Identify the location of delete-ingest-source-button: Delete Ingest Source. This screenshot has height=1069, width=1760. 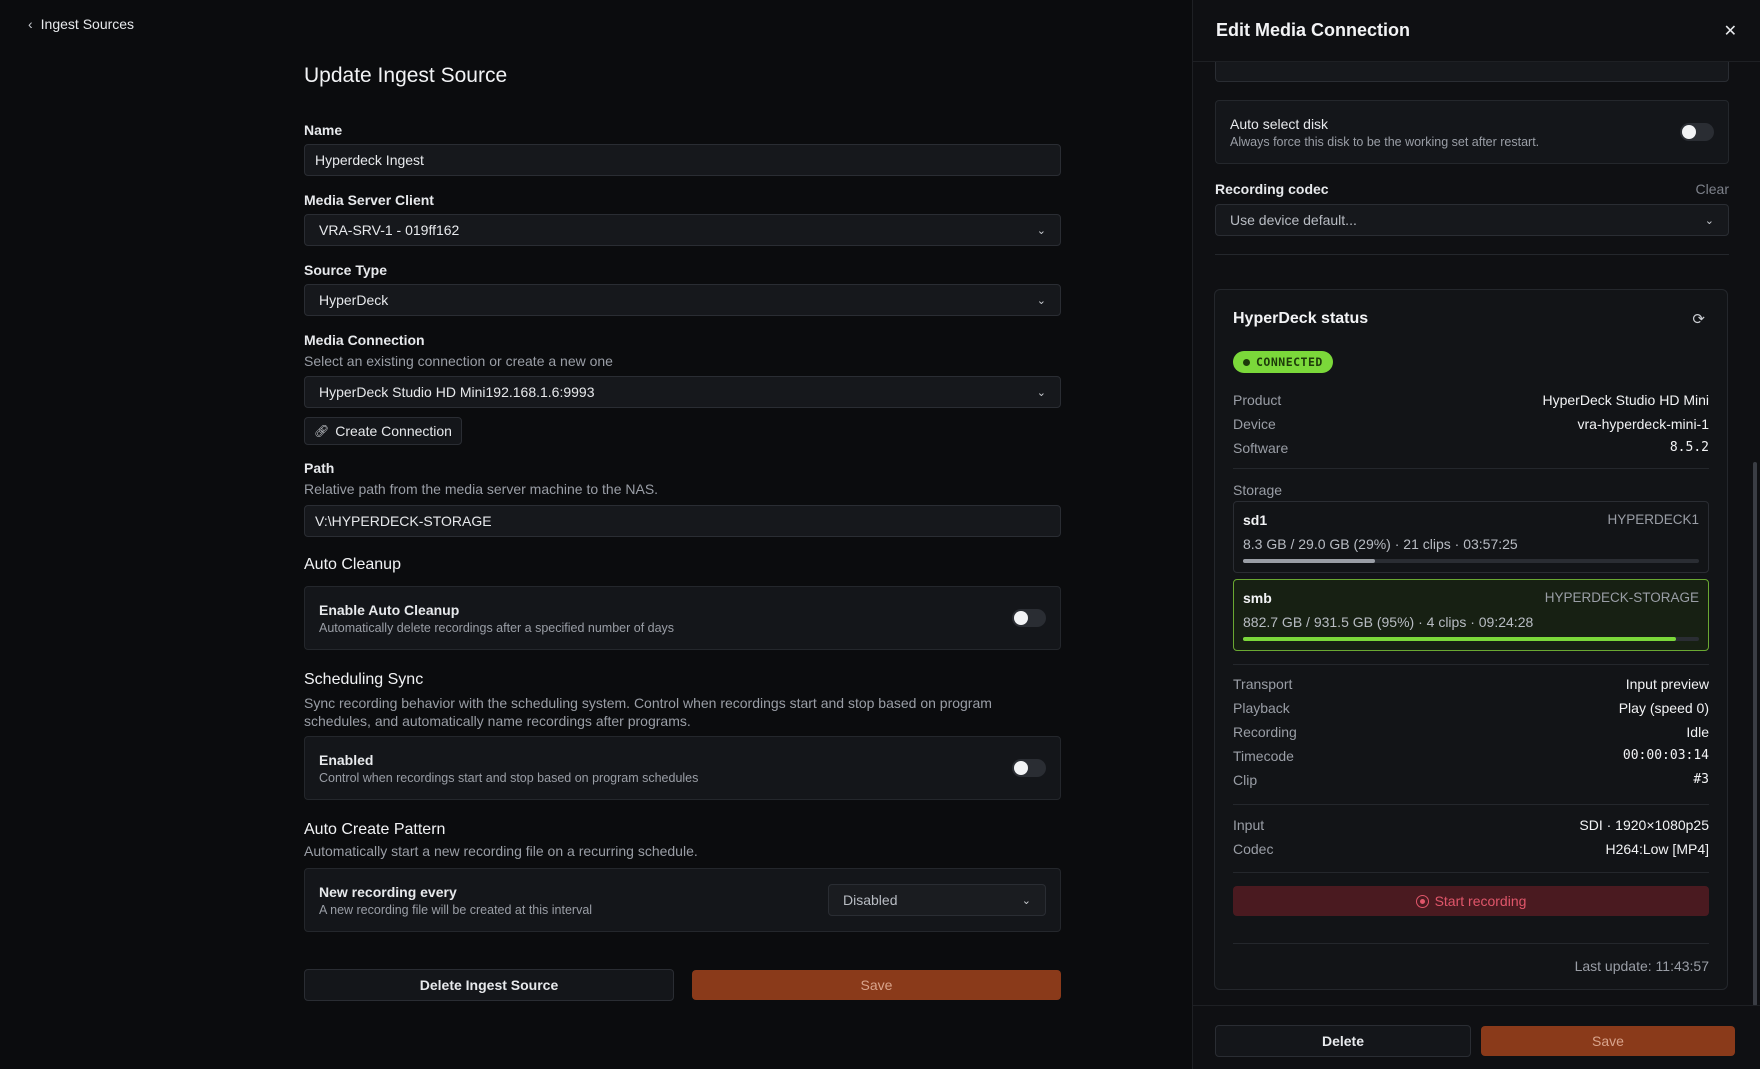
(489, 985).